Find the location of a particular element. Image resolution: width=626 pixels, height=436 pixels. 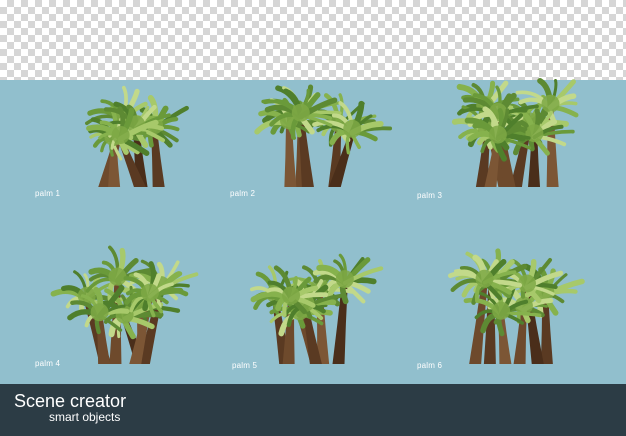

palm-1-image is located at coordinates (137, 136).